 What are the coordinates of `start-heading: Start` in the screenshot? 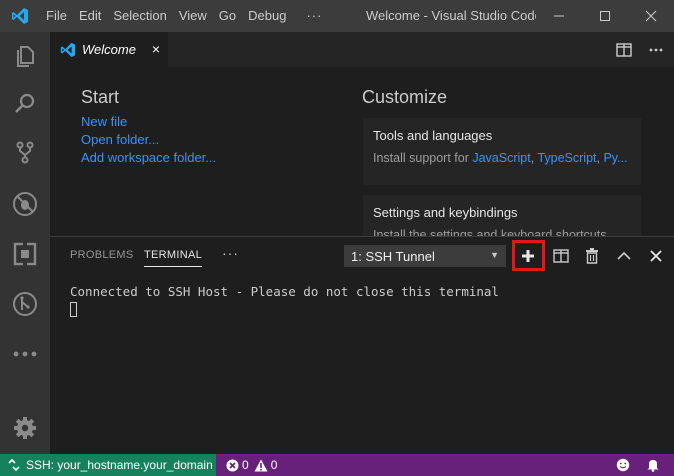 It's located at (100, 97).